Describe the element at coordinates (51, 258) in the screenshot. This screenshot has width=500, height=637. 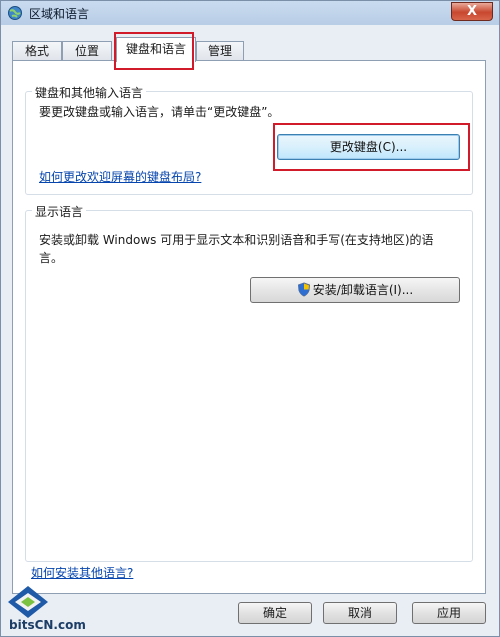
I see `display-language-description-line2: 言。` at that location.